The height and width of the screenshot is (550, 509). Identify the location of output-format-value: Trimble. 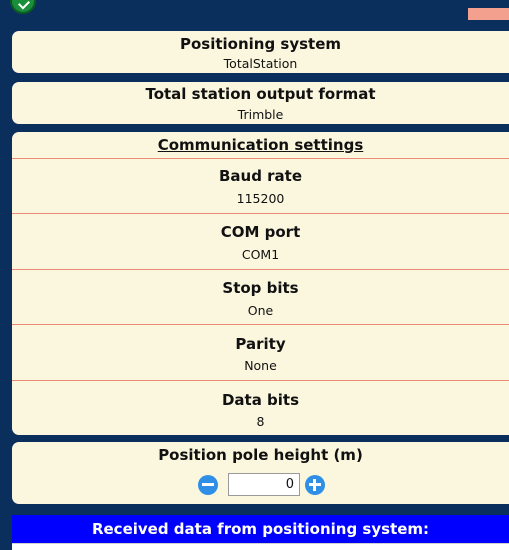
(260, 114).